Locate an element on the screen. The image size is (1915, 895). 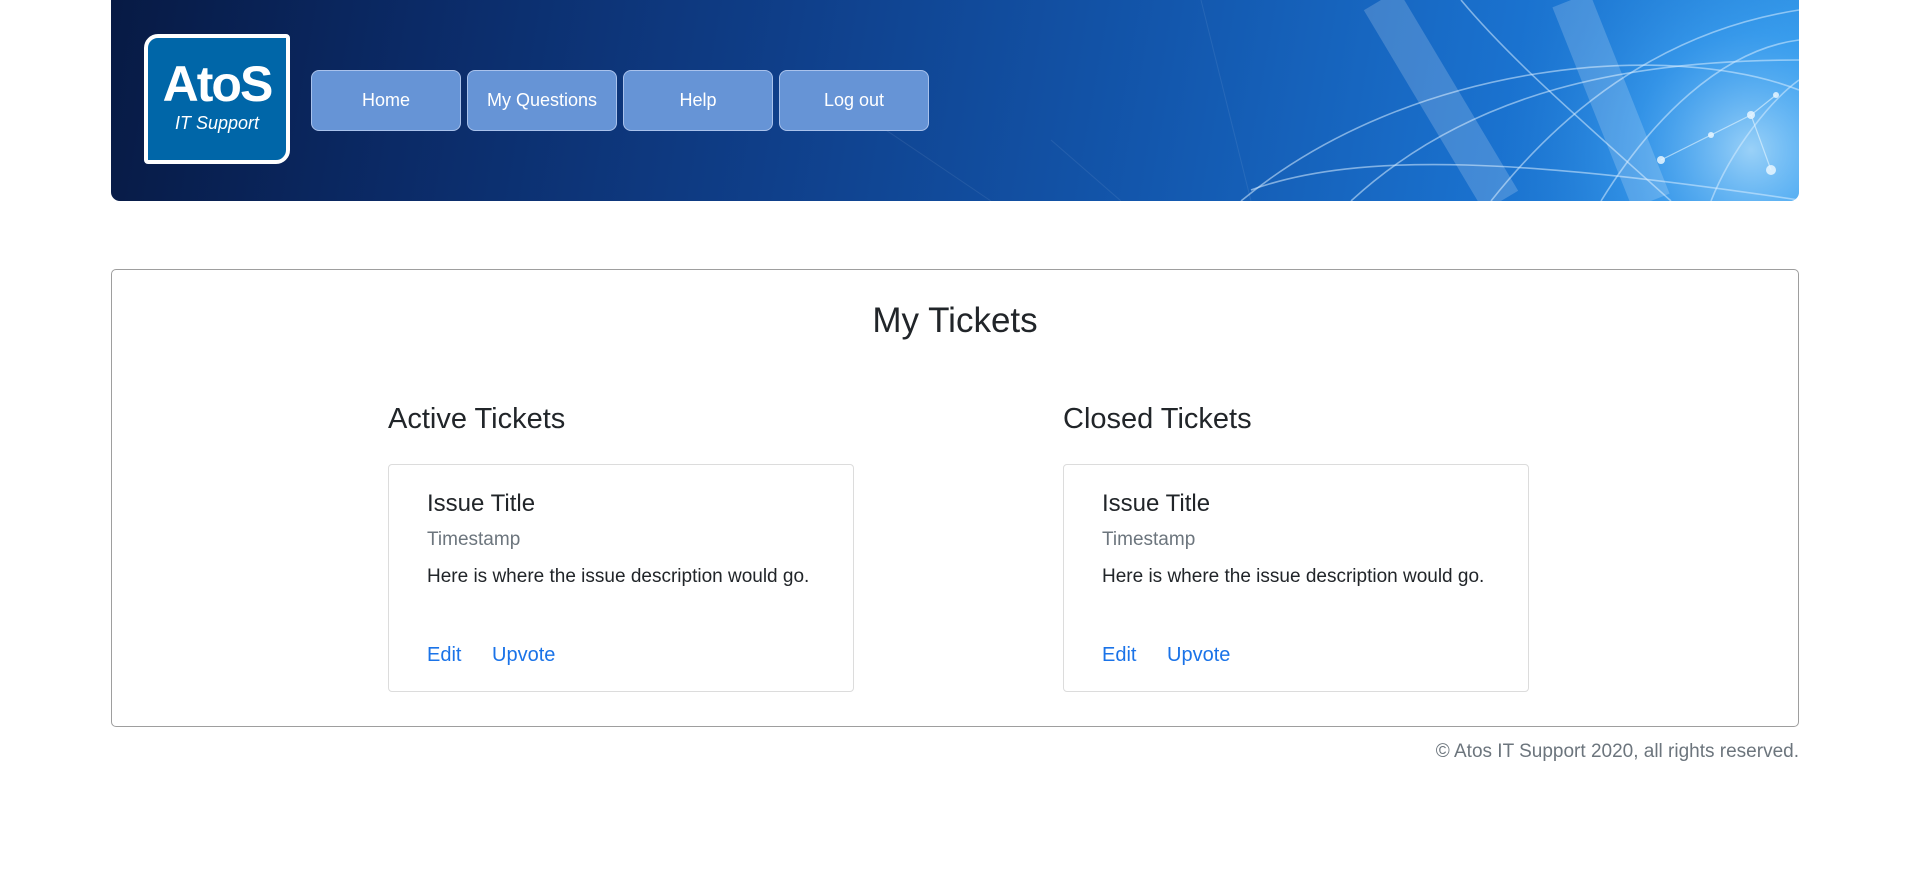
nav-home-button: Home is located at coordinates (386, 100).